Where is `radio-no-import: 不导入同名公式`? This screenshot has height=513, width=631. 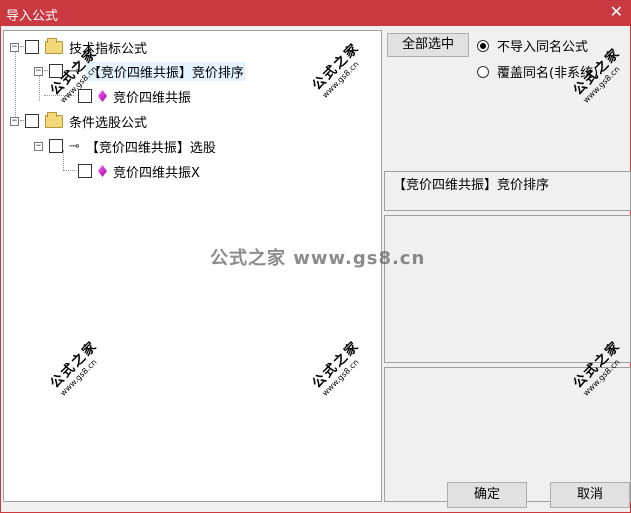
radio-no-import: 不导入同名公式 is located at coordinates (532, 45).